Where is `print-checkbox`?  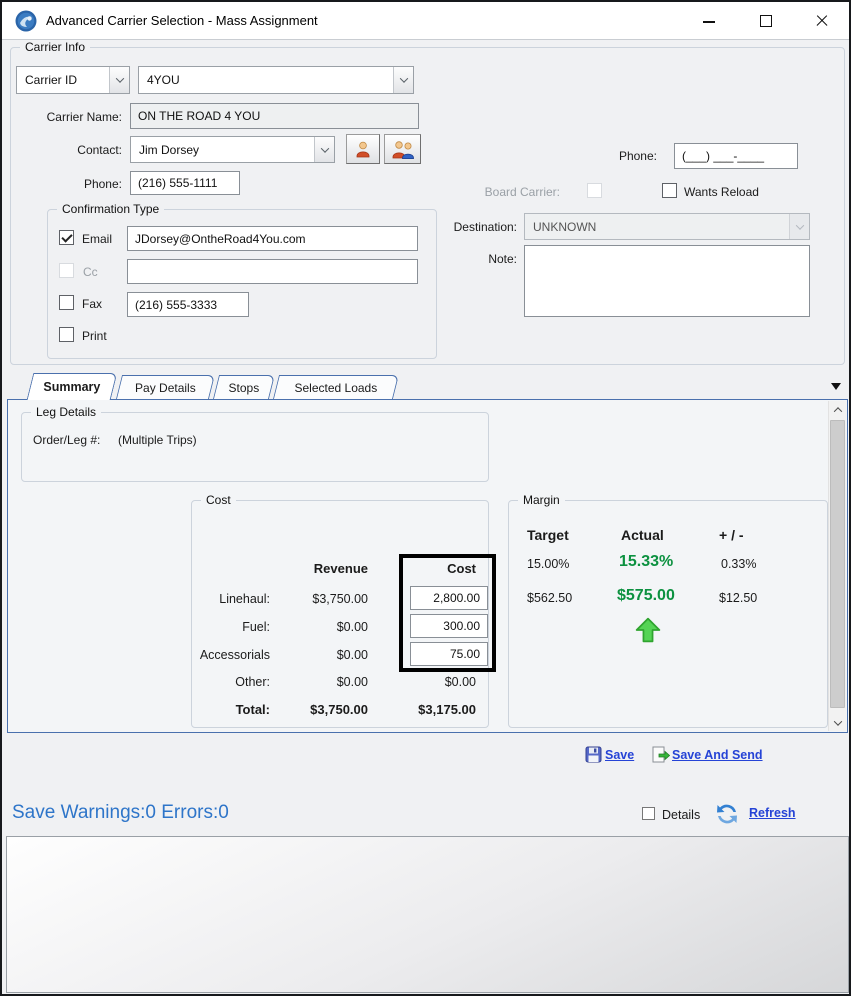 print-checkbox is located at coordinates (66, 334).